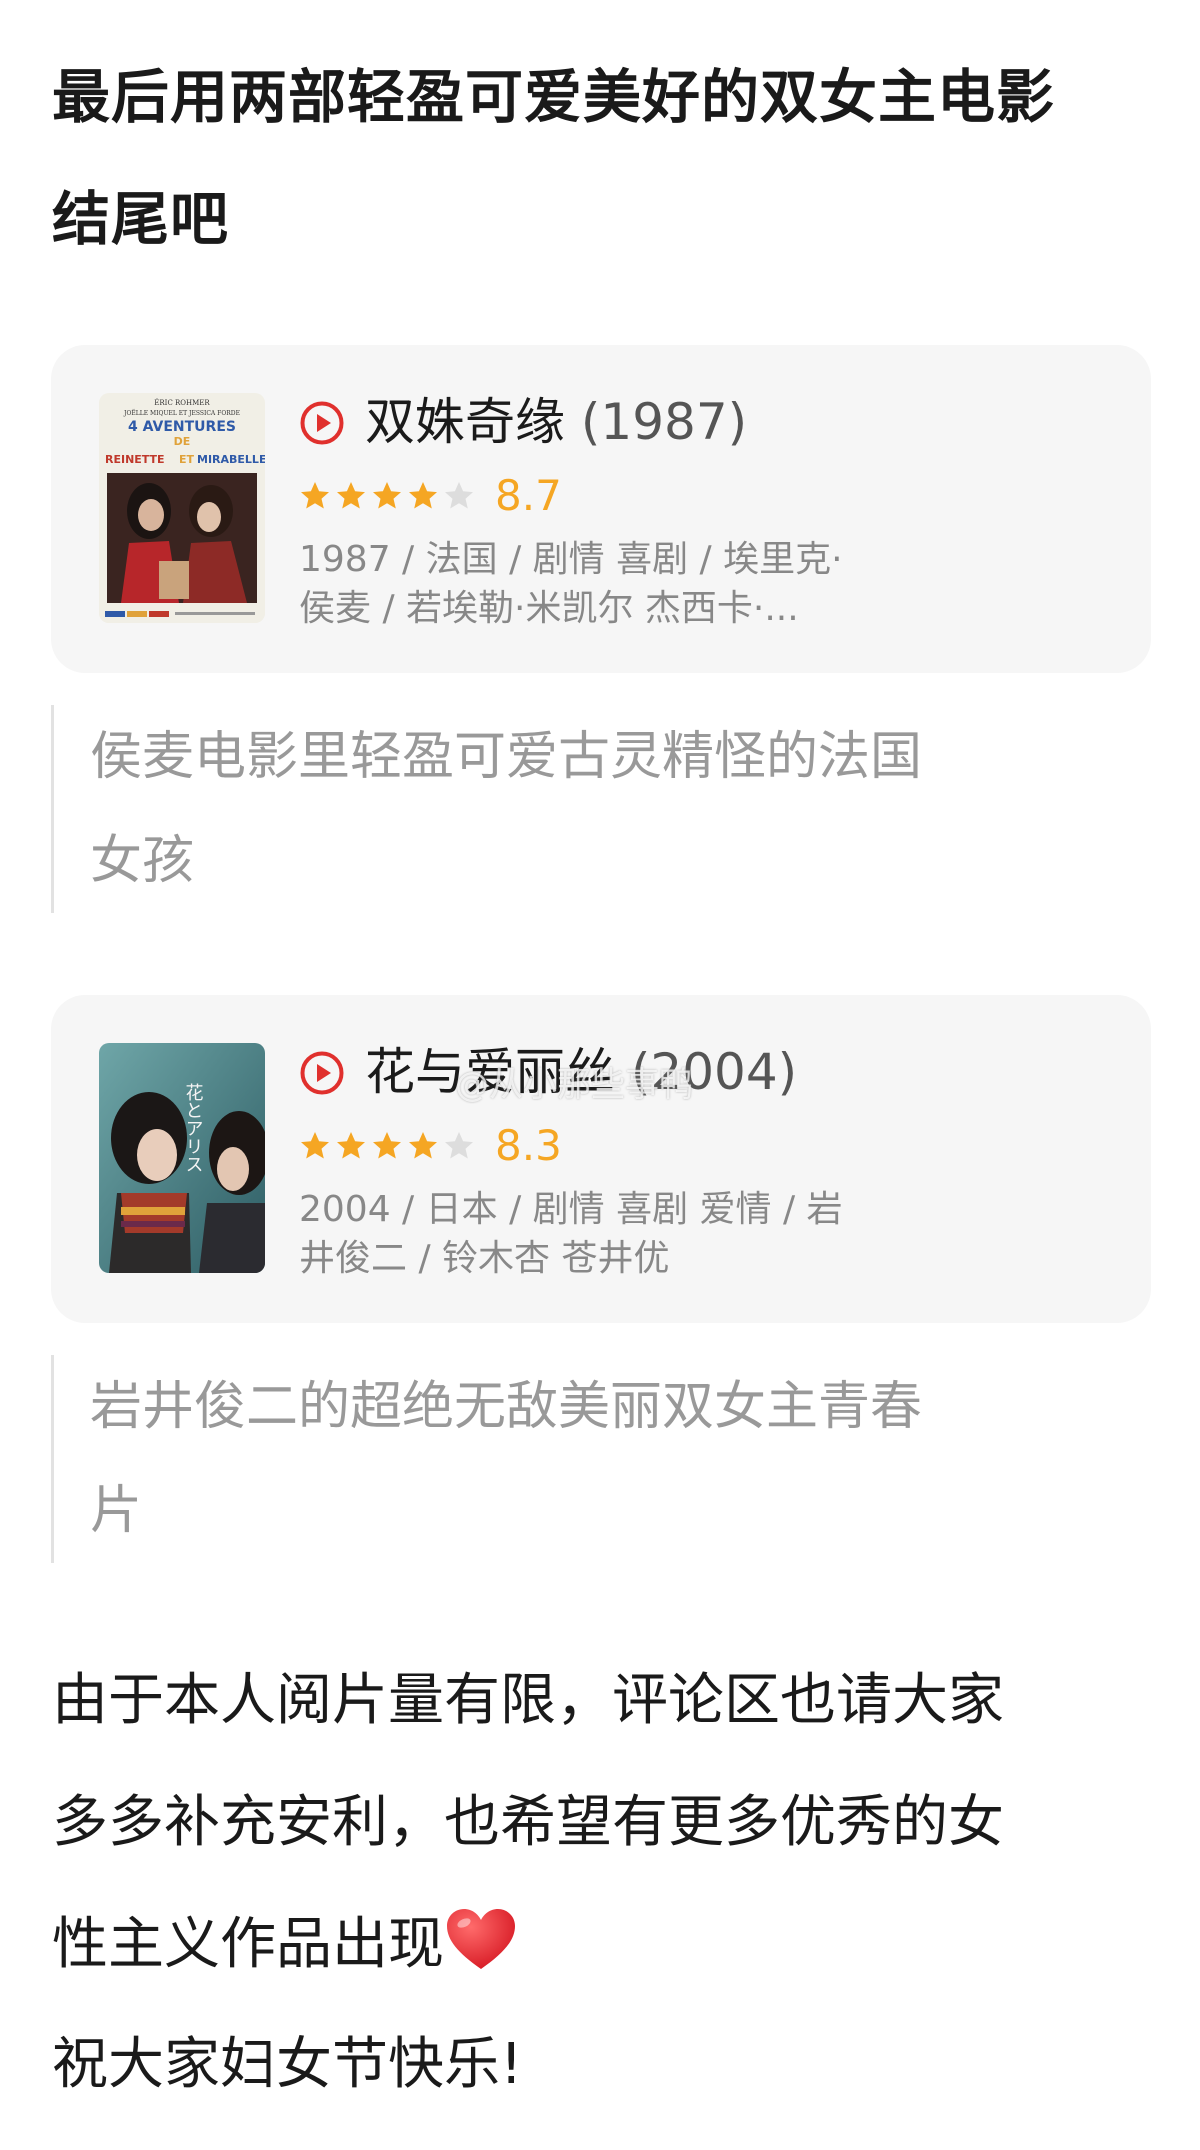  What do you see at coordinates (135, 459) in the screenshot?
I see `poster-name-a: REINETTE` at bounding box center [135, 459].